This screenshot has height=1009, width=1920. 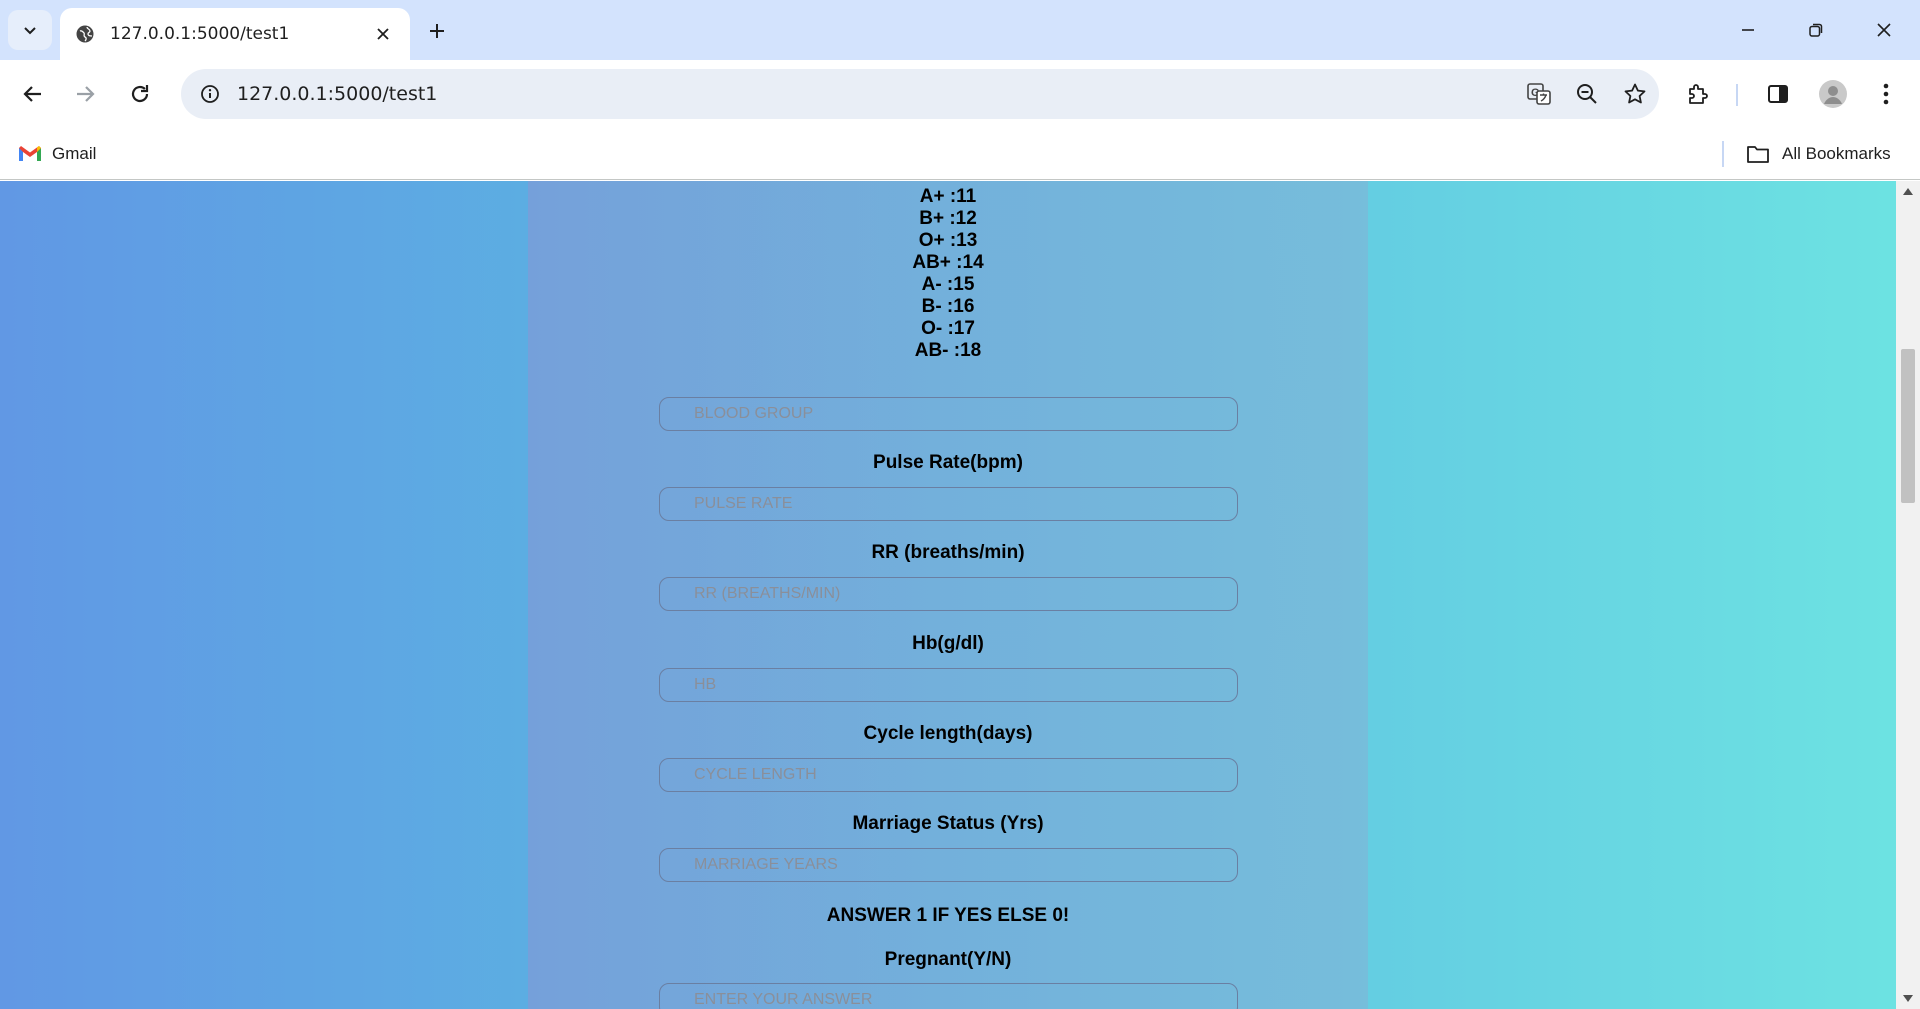 What do you see at coordinates (1908, 595) in the screenshot?
I see `page-scrollbar` at bounding box center [1908, 595].